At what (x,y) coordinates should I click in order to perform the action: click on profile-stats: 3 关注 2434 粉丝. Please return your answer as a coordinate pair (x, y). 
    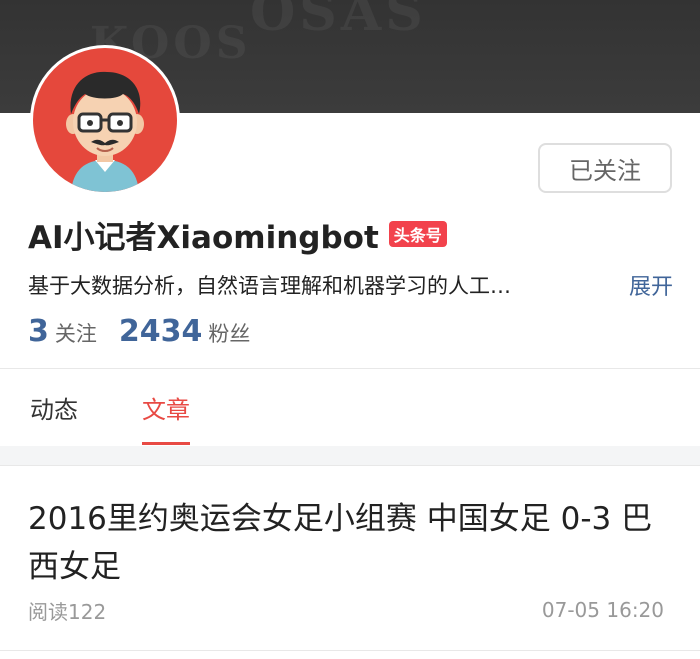
    Looking at the image, I should click on (150, 334).